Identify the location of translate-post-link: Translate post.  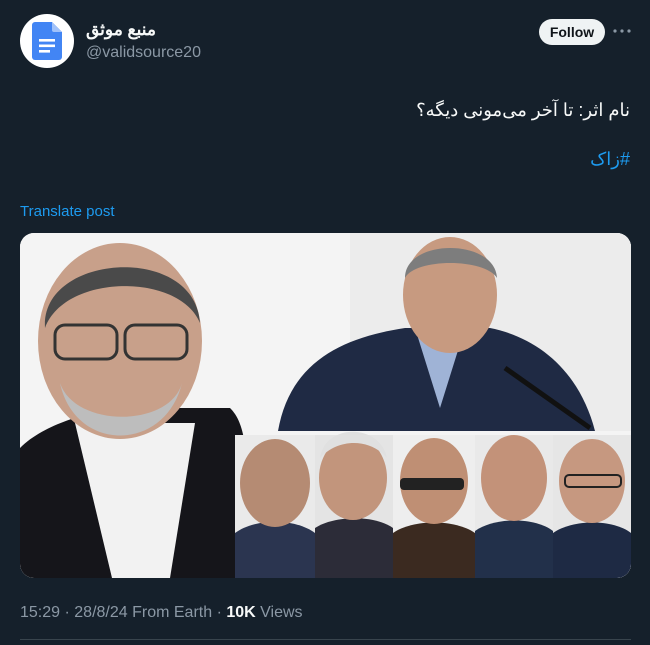
(67, 211).